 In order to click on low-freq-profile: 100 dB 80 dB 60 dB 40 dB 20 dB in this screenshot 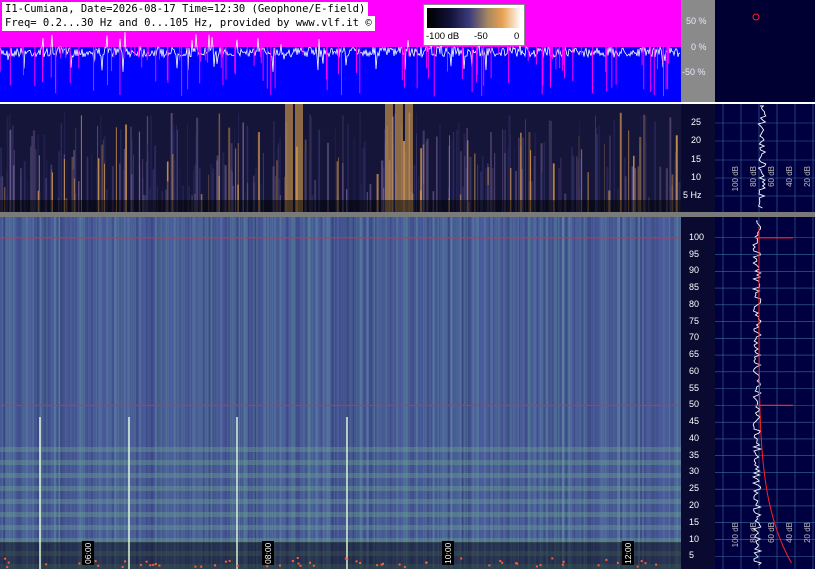, I will do `click(765, 158)`.